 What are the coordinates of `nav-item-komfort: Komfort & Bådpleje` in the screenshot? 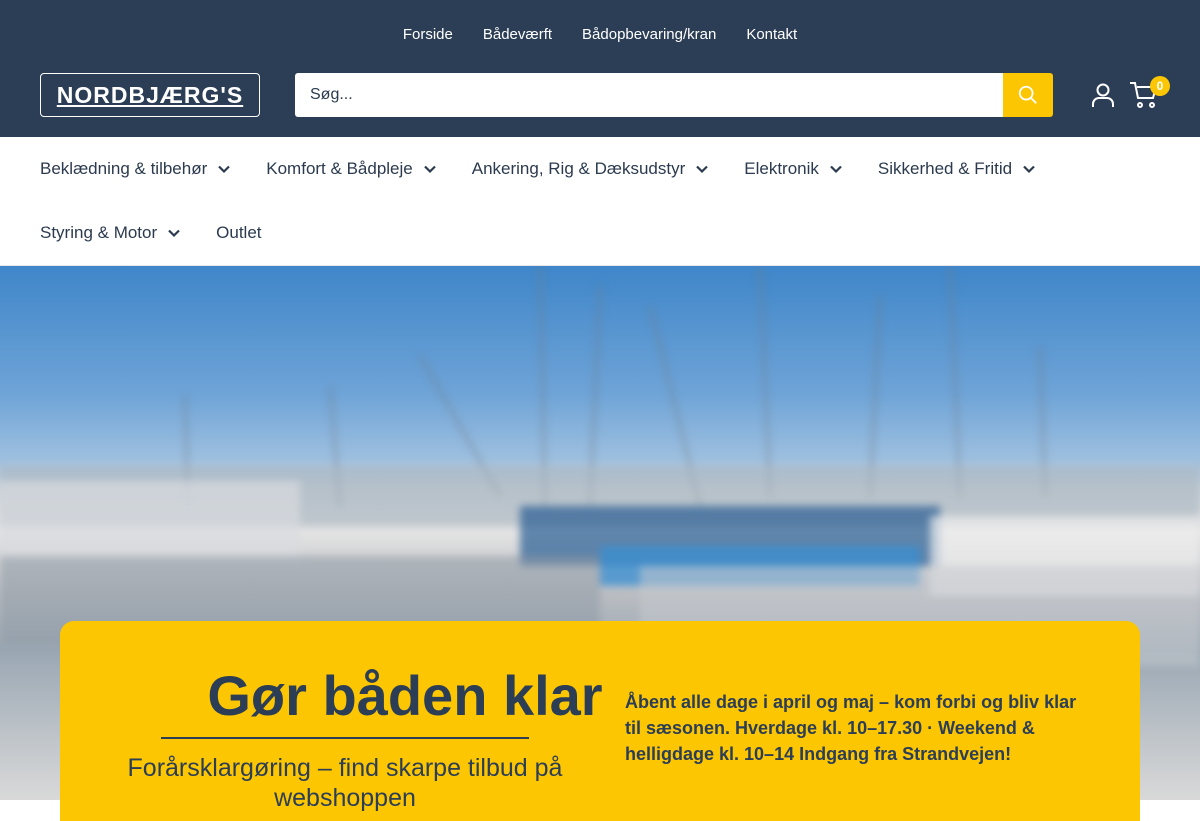 It's located at (351, 169).